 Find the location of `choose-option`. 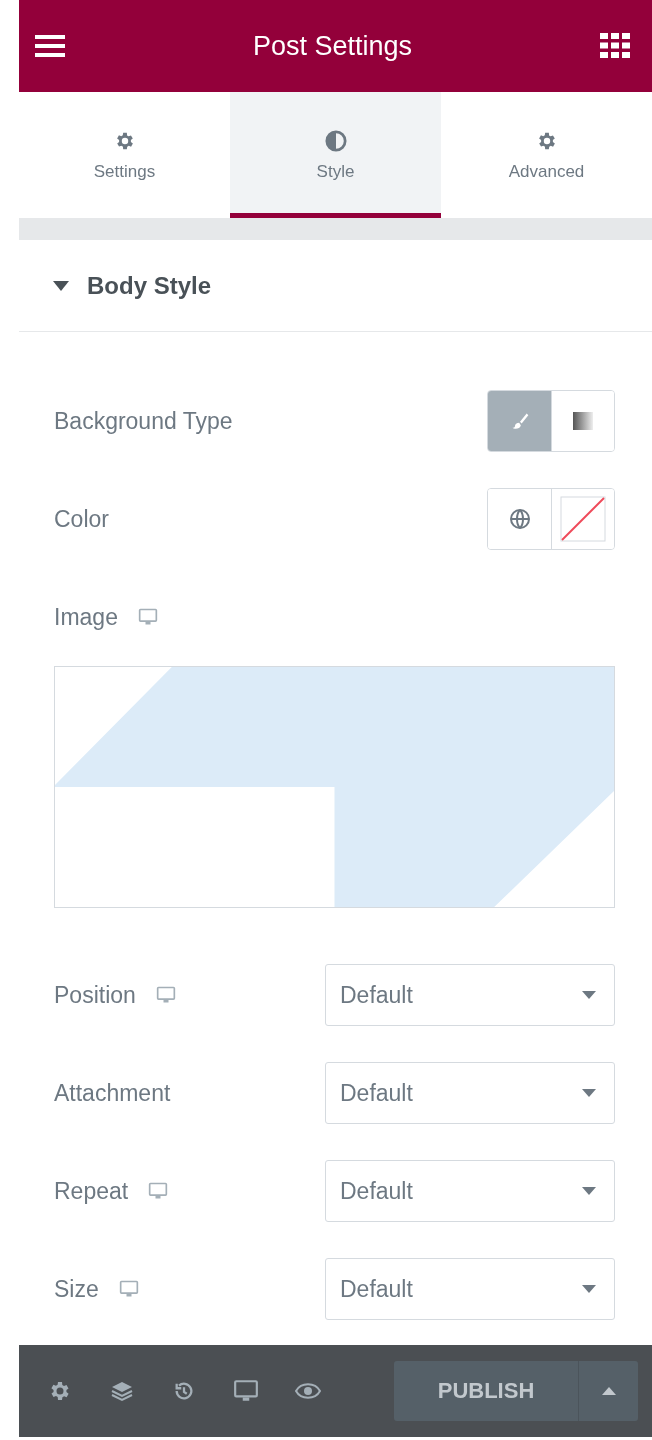

choose-option is located at coordinates (582, 421).